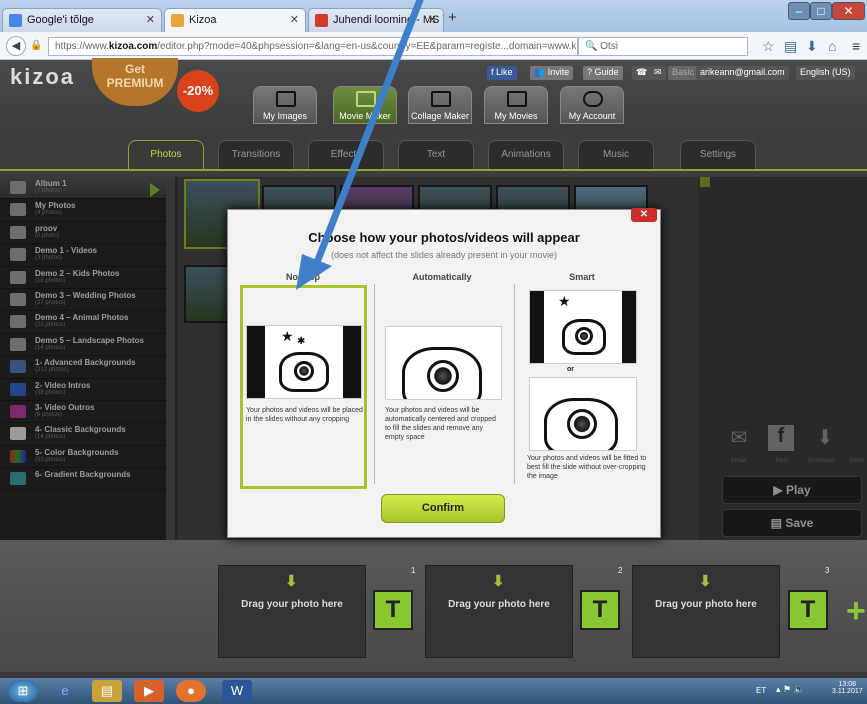  I want to click on discount-badge: -20%, so click(198, 91).